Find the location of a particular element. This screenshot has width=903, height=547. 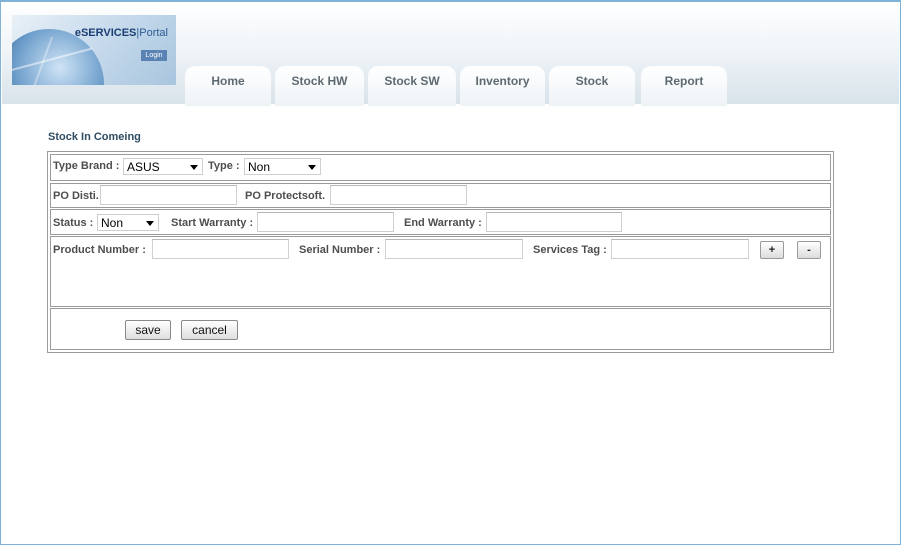

tab-report: Report is located at coordinates (684, 86).